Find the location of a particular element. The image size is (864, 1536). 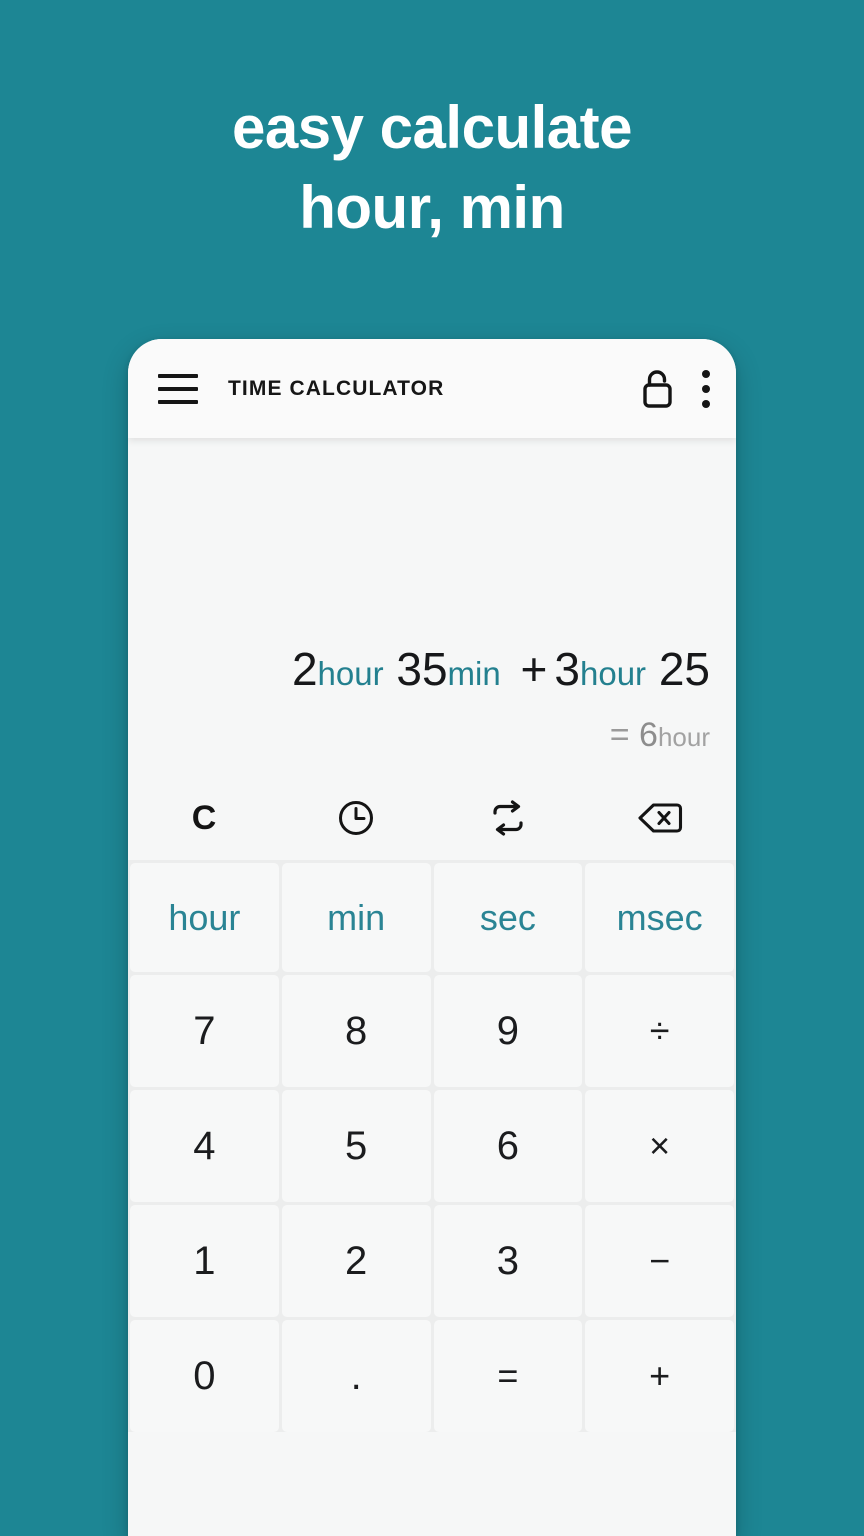

key-6: 6 is located at coordinates (508, 1146).